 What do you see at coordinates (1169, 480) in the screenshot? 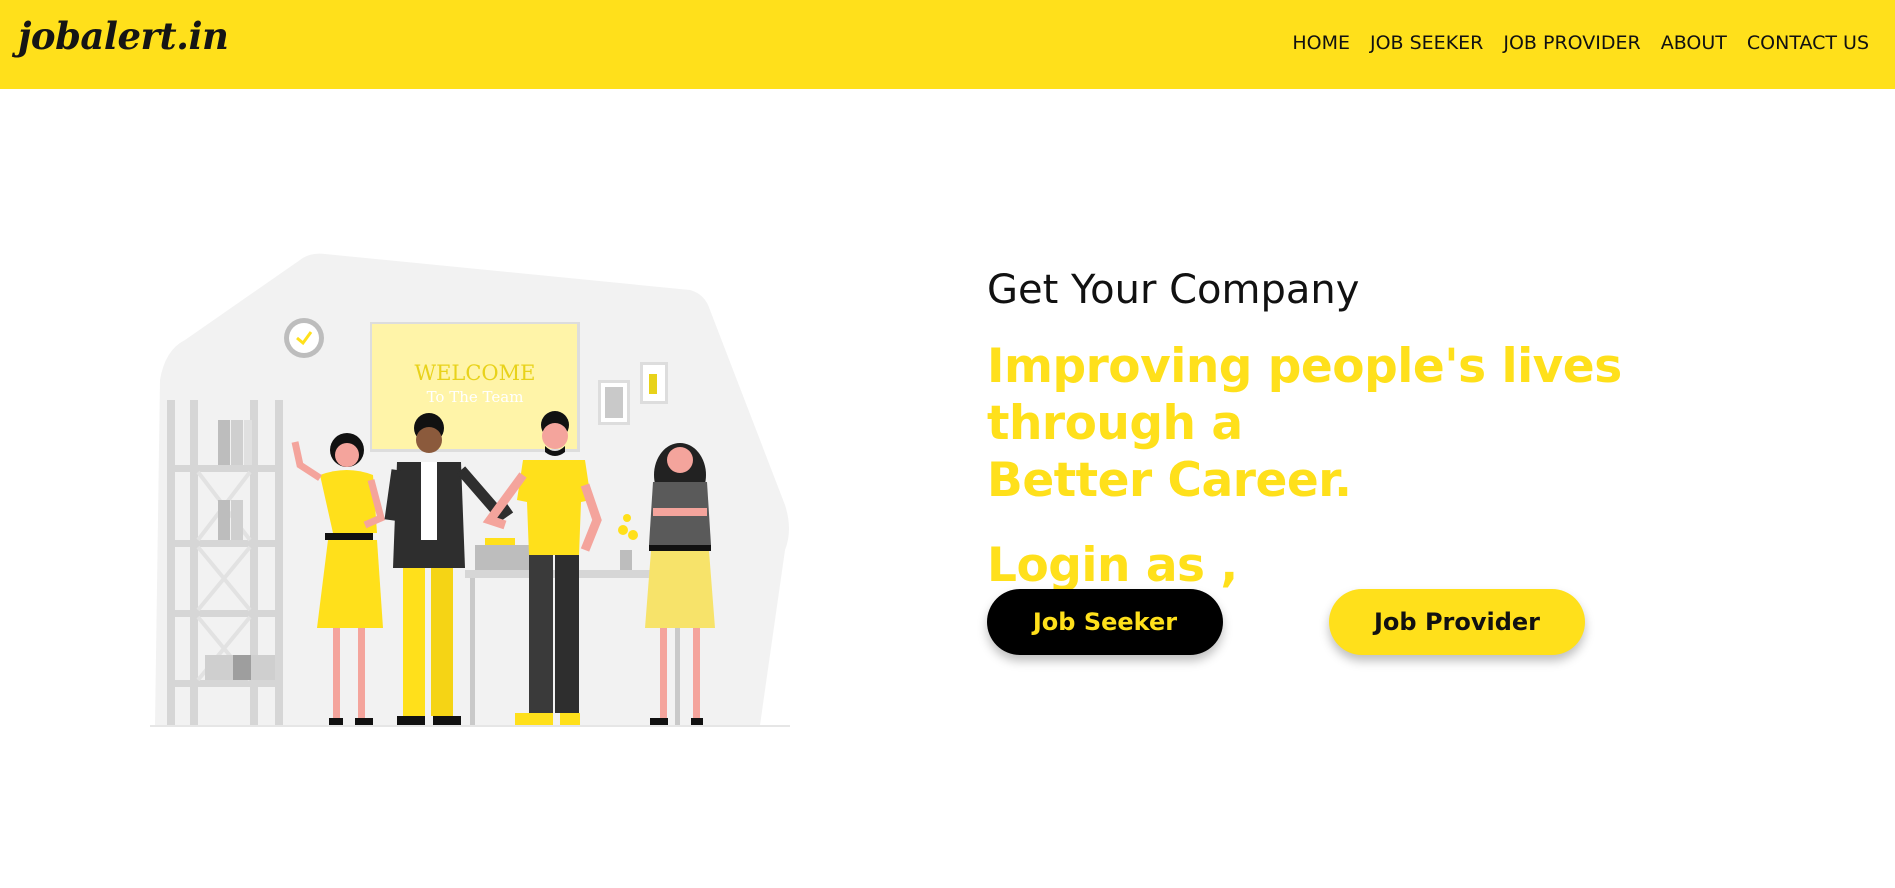
I see `hero-headline-line2: Better Career.` at bounding box center [1169, 480].